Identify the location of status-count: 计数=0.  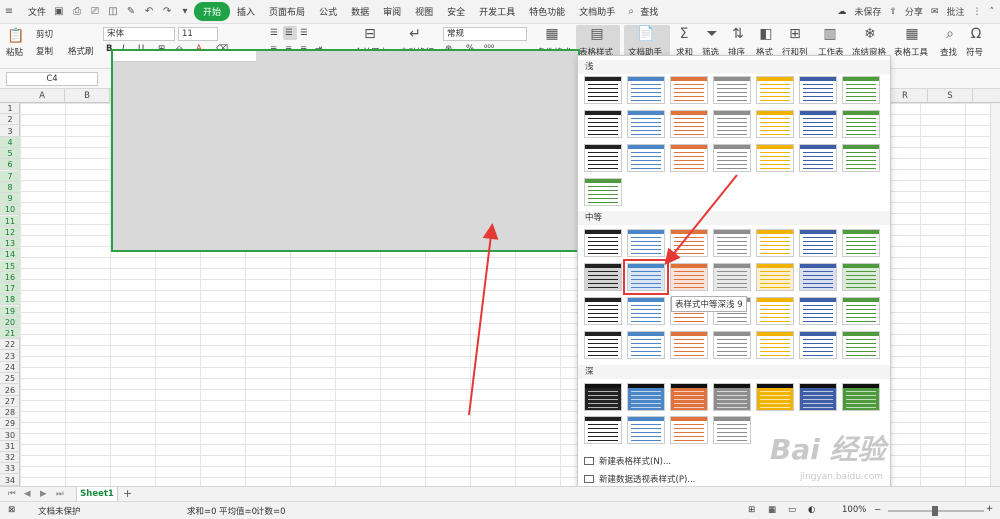
(271, 512).